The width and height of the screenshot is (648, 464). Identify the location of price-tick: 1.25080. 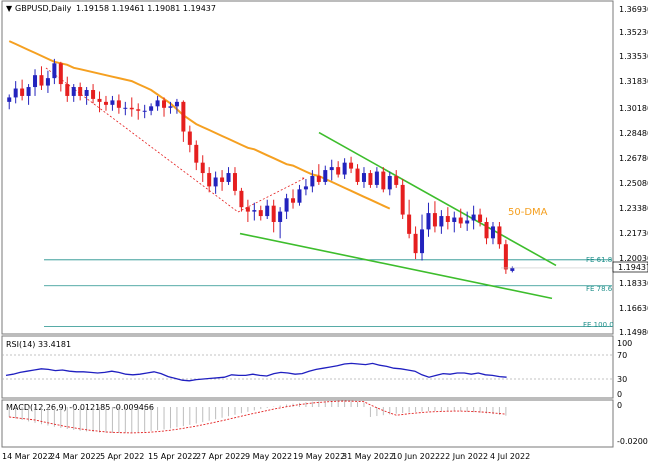
(633, 183).